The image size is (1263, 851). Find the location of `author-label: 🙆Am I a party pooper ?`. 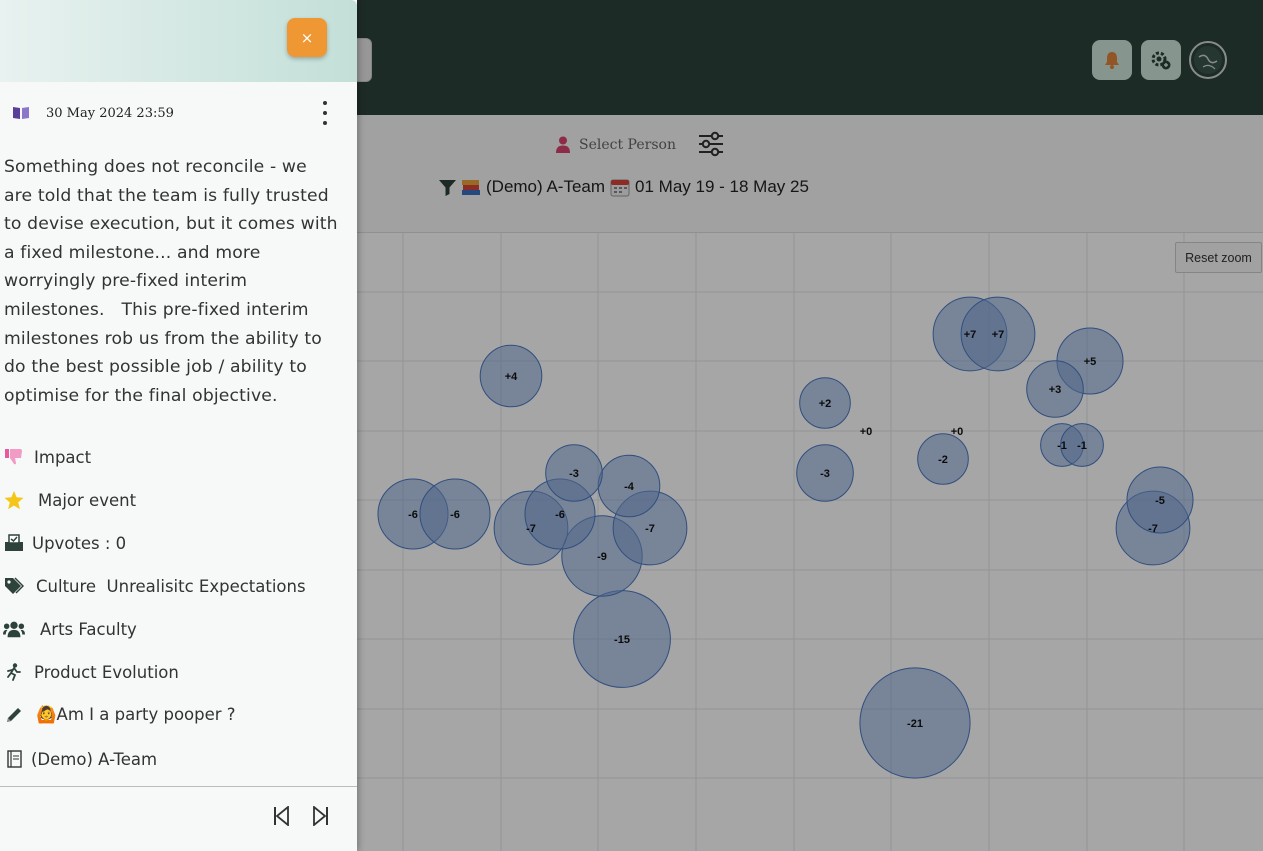

author-label: 🙆Am I a party pooper ? is located at coordinates (136, 714).